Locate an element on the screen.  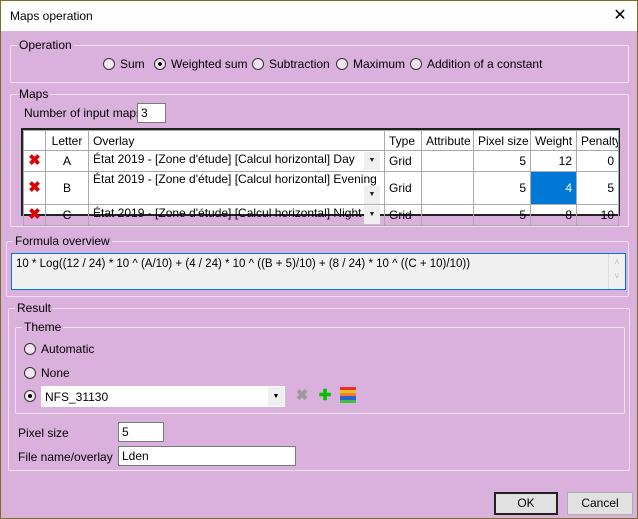
add-theme-icon: ✚ is located at coordinates (325, 396).